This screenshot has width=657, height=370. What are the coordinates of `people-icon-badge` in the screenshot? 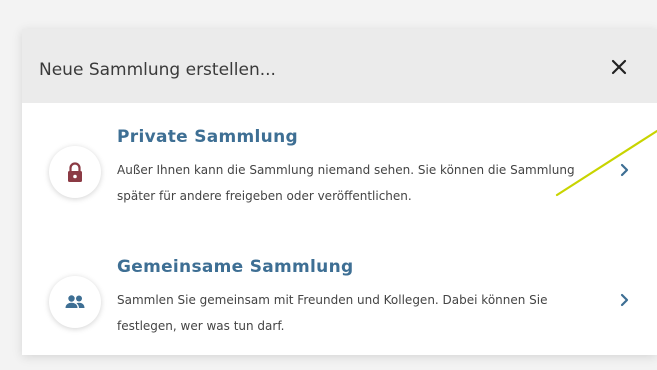 It's located at (75, 302).